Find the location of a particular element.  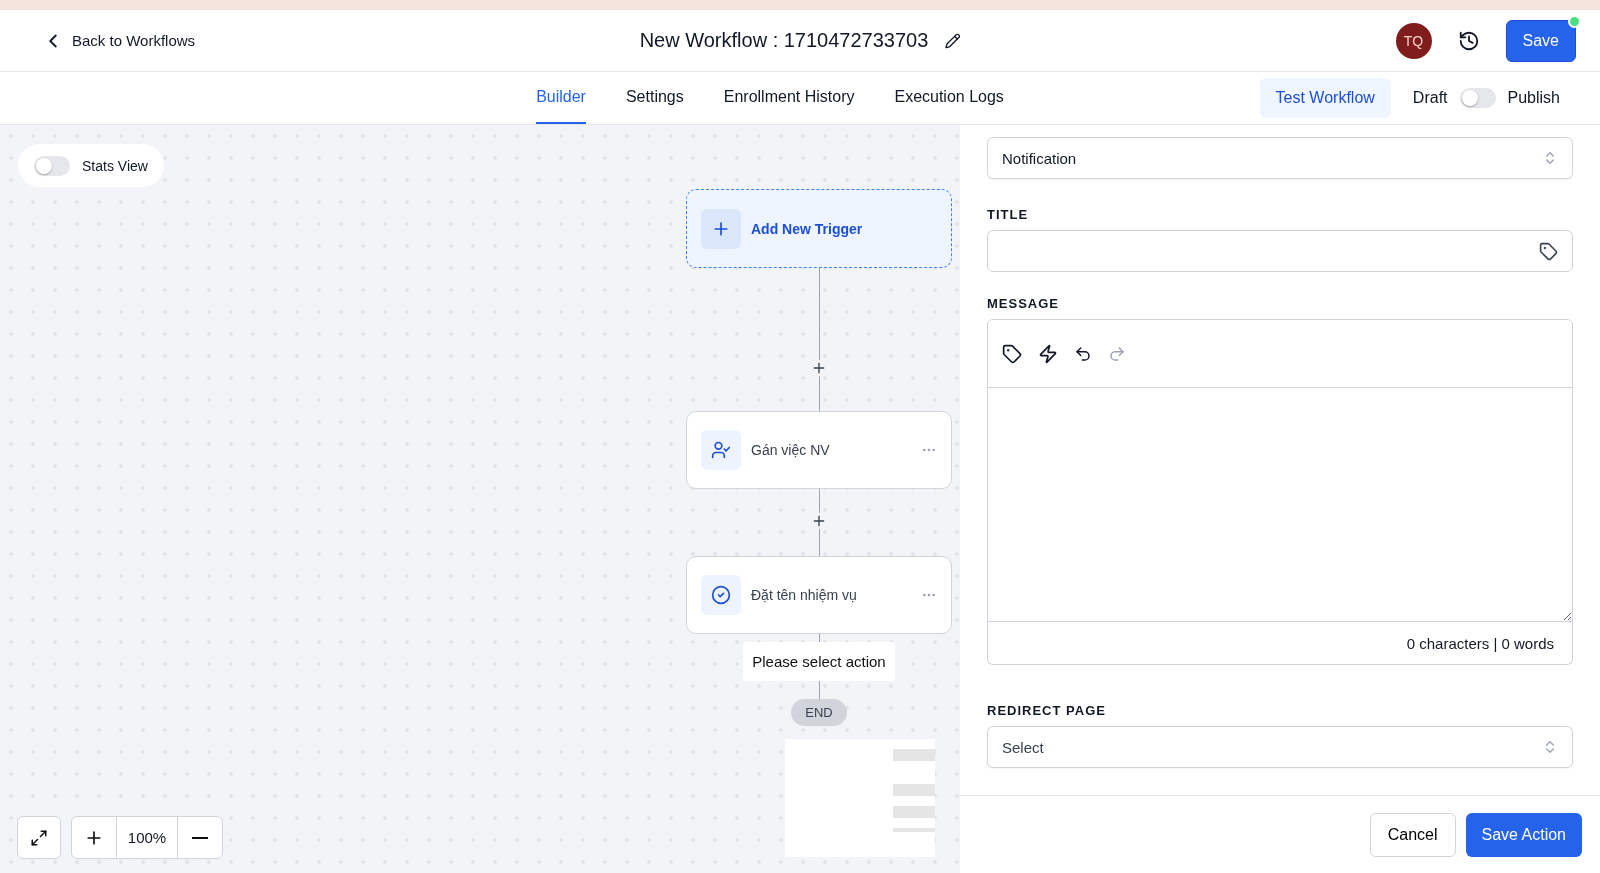

expand-icon is located at coordinates (39, 837).